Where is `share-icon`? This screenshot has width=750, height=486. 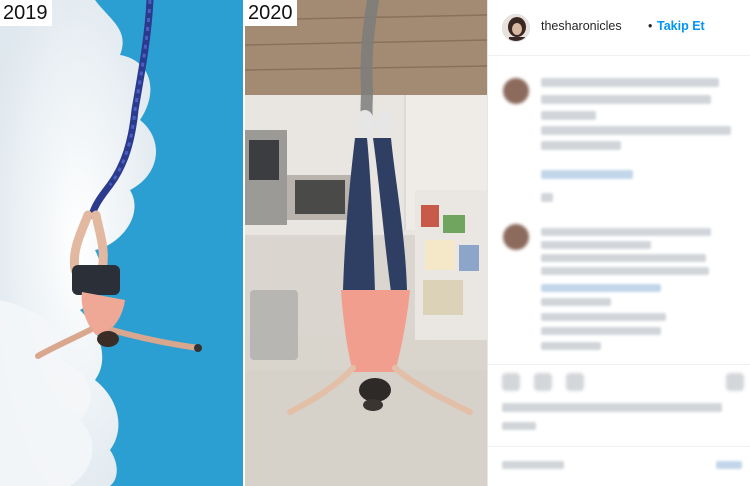
share-icon is located at coordinates (575, 382).